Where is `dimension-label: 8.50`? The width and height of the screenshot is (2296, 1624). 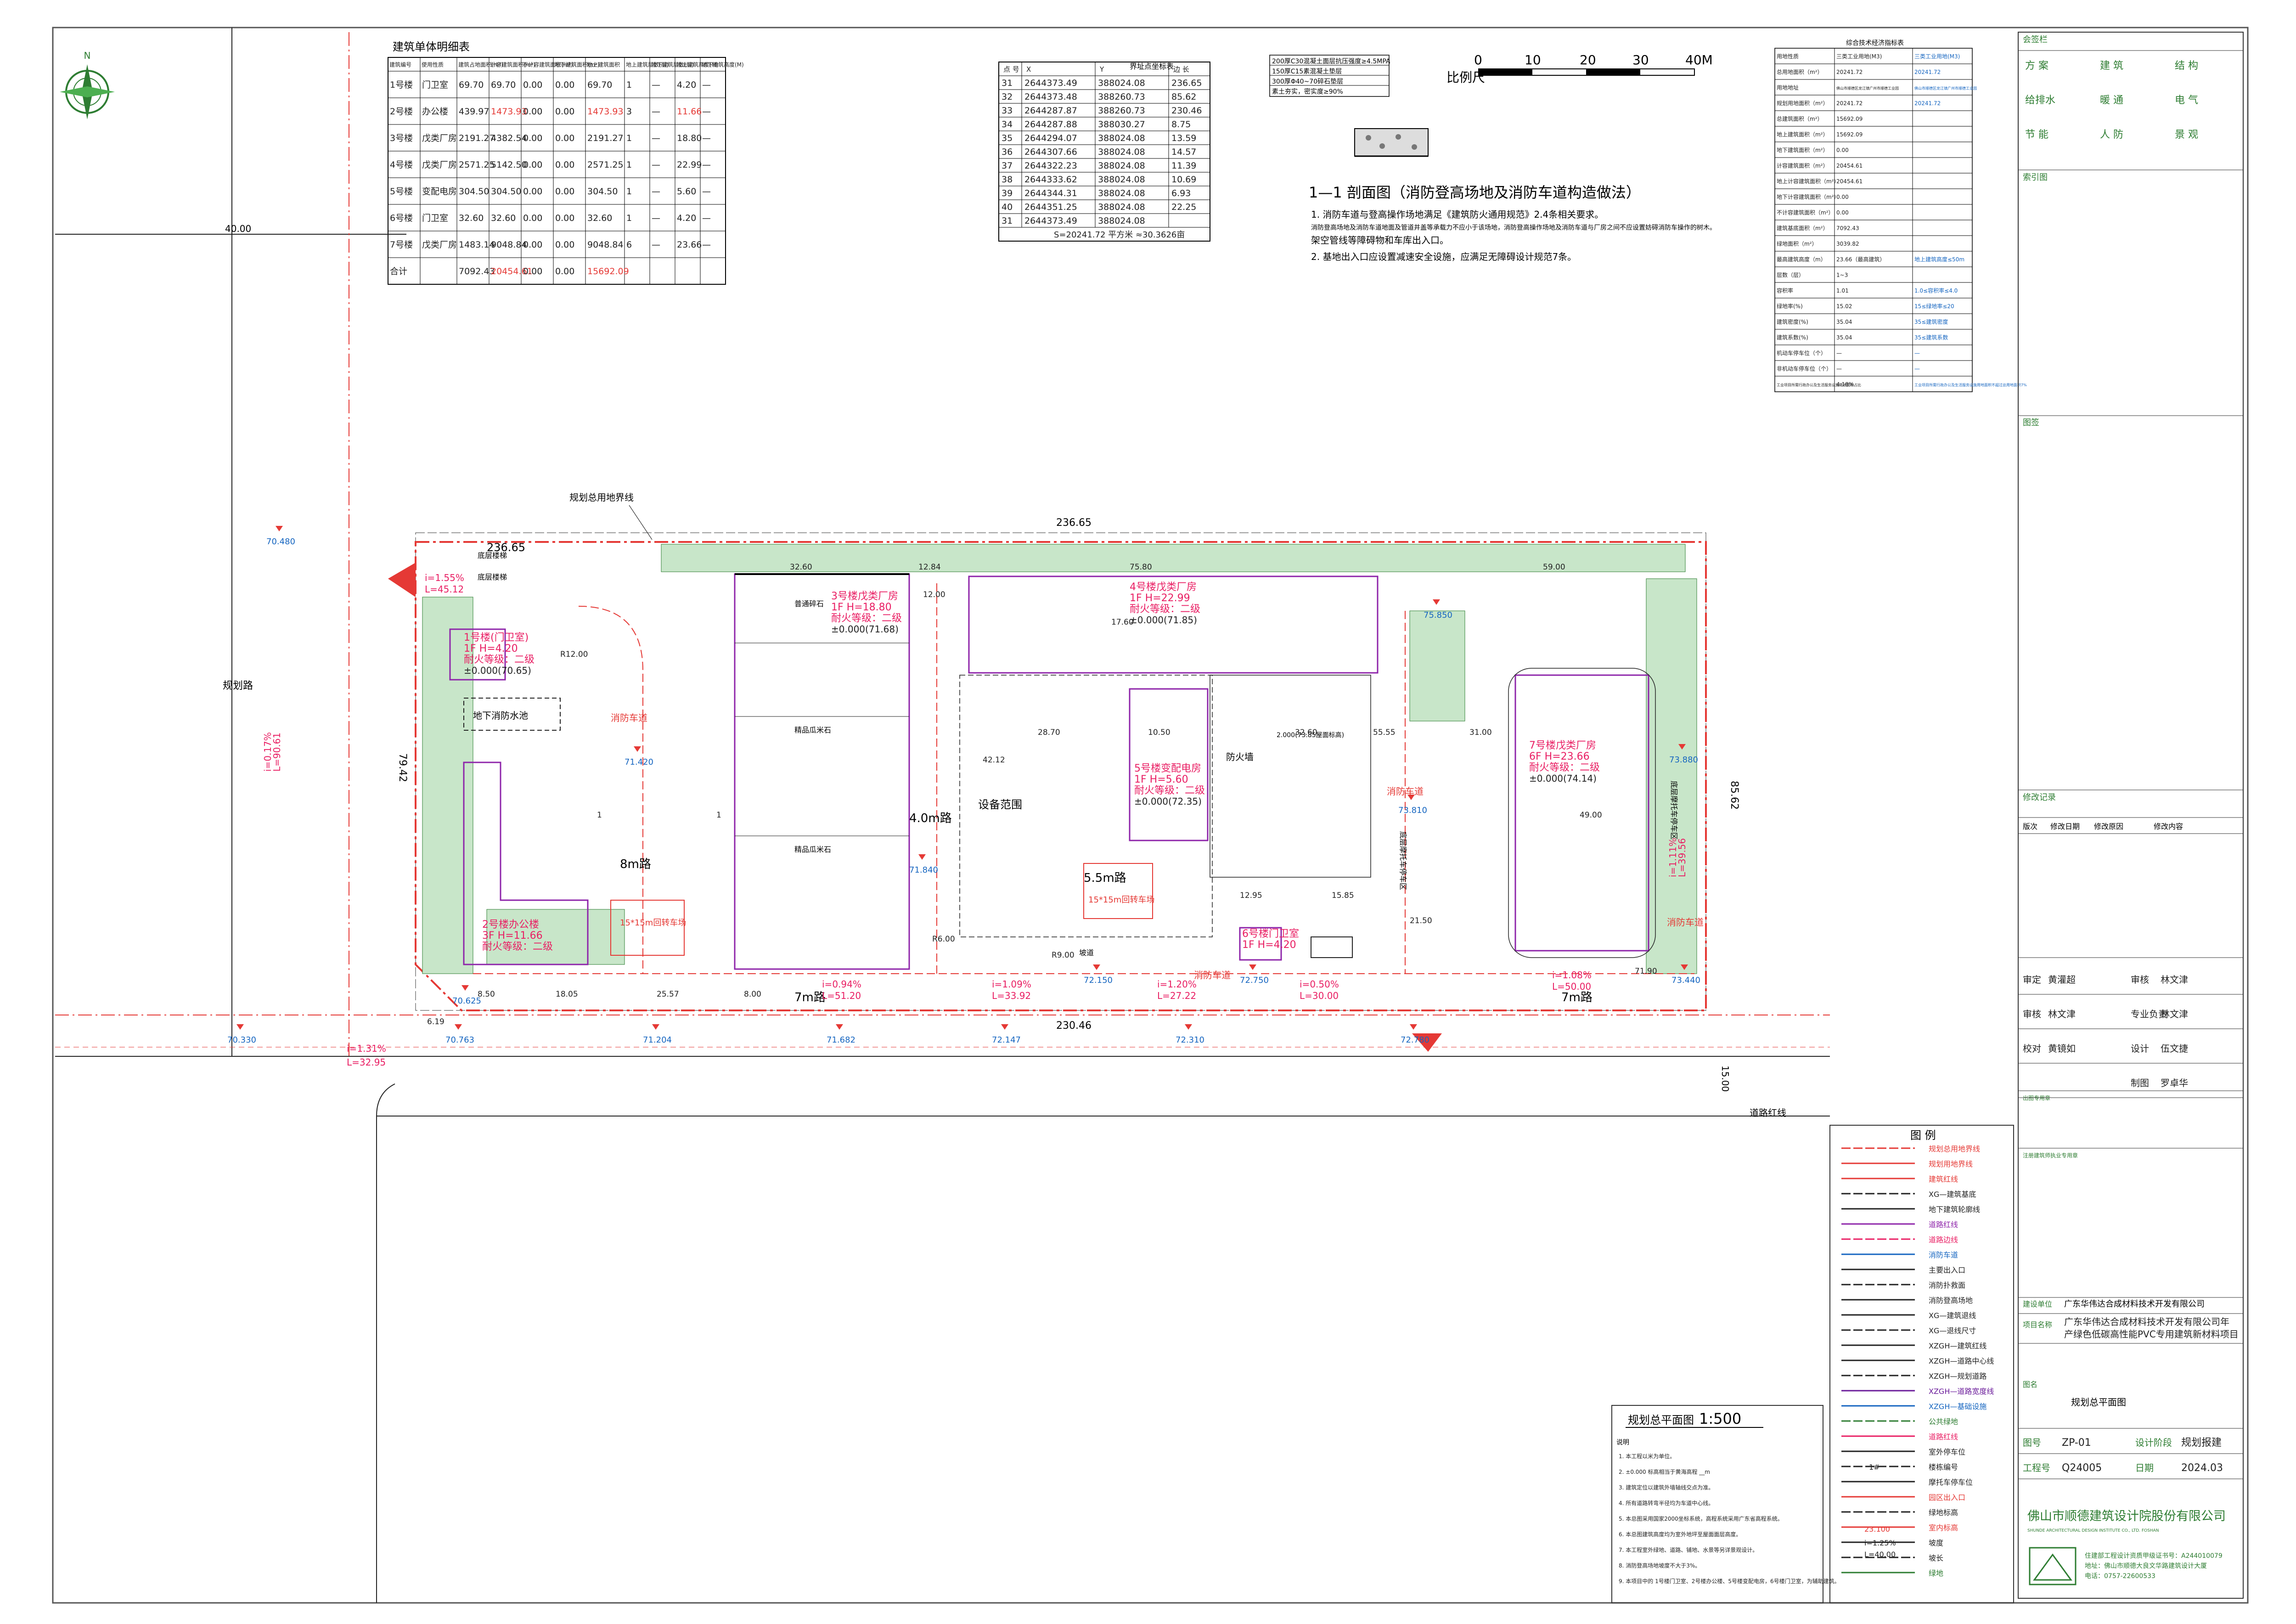
dimension-label: 8.50 is located at coordinates (486, 994).